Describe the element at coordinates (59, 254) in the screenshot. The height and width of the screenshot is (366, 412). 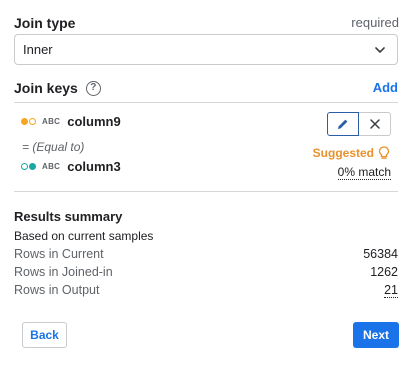
I see `result-label: Rows in Current` at that location.